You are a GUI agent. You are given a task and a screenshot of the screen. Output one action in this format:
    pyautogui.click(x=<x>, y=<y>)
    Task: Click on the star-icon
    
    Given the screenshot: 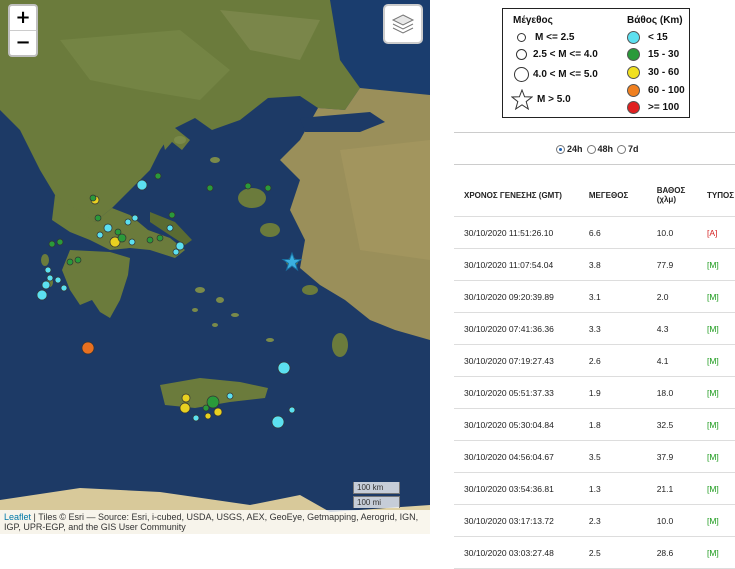 What is the action you would take?
    pyautogui.click(x=522, y=99)
    